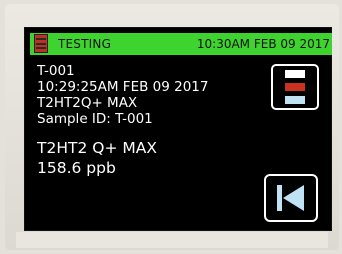 The width and height of the screenshot is (342, 254). I want to click on status-datetime: 10:30AM FEB 09 2017, so click(263, 44).